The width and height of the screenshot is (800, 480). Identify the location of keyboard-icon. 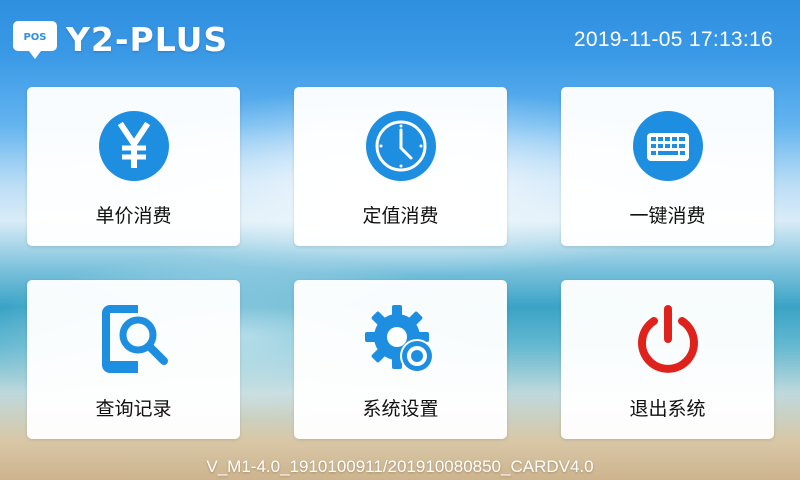
(668, 146).